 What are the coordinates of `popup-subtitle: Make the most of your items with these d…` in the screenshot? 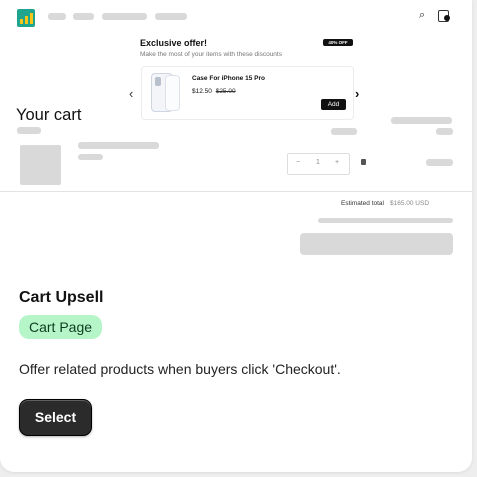 It's located at (211, 54).